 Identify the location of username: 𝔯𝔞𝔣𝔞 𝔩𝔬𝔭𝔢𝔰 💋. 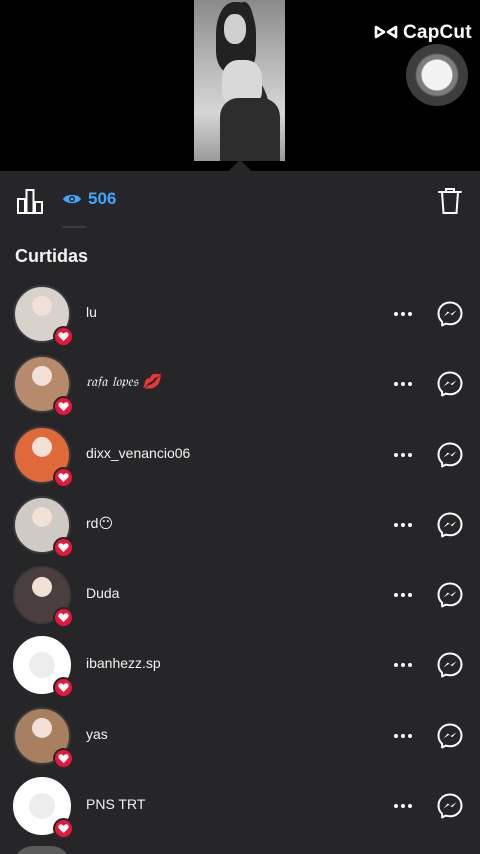
(123, 382).